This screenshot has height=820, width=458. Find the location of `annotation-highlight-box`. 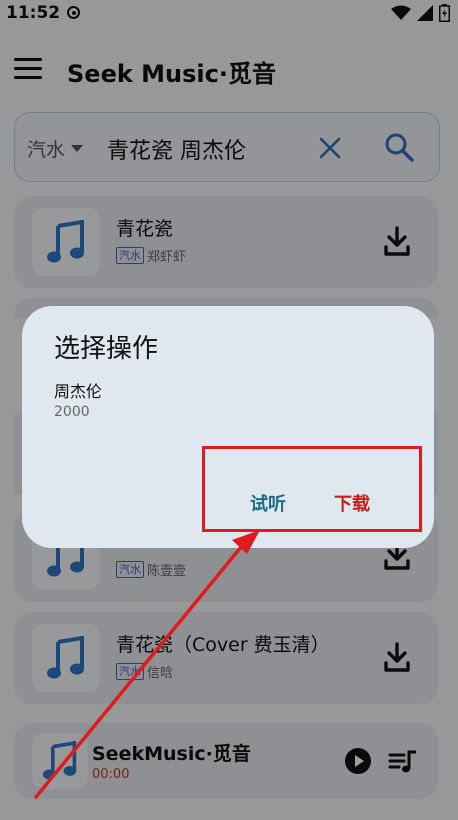

annotation-highlight-box is located at coordinates (312, 489).